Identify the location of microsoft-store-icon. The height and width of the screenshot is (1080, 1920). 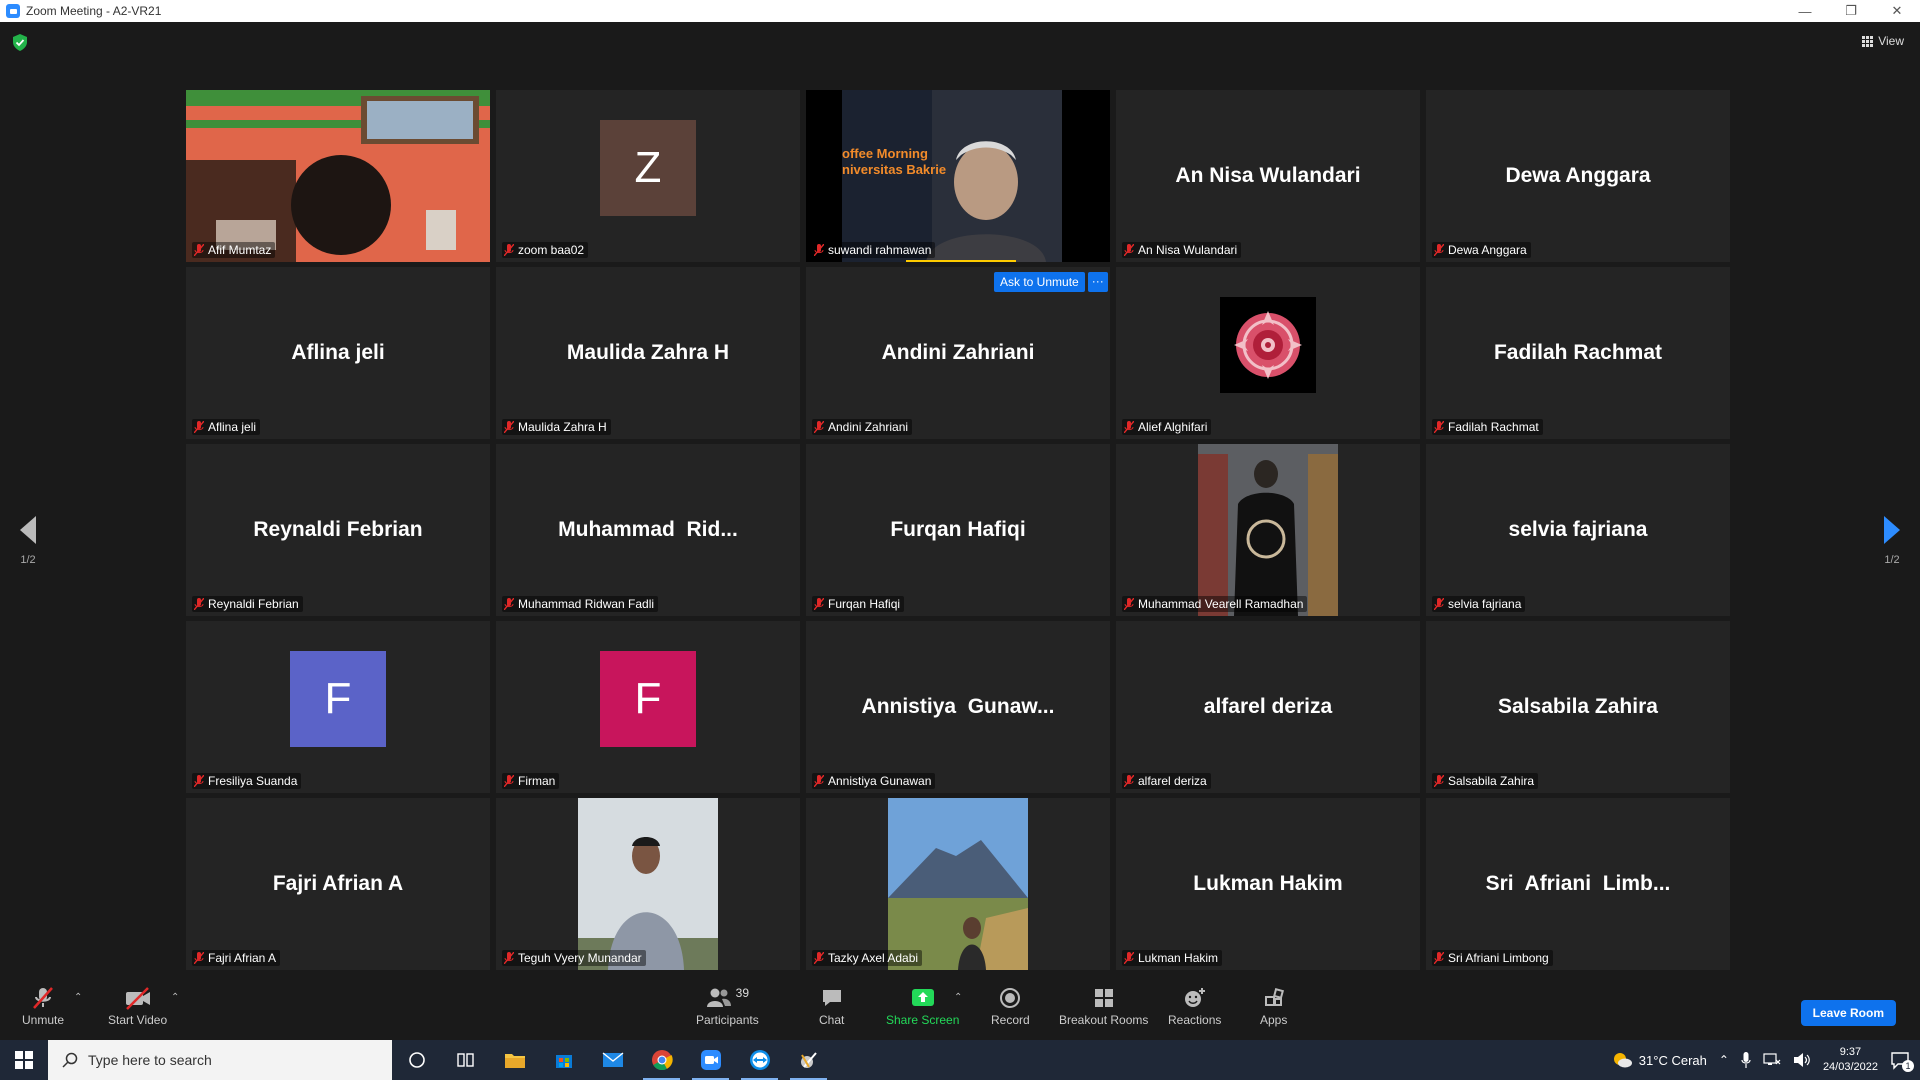
(563, 1060).